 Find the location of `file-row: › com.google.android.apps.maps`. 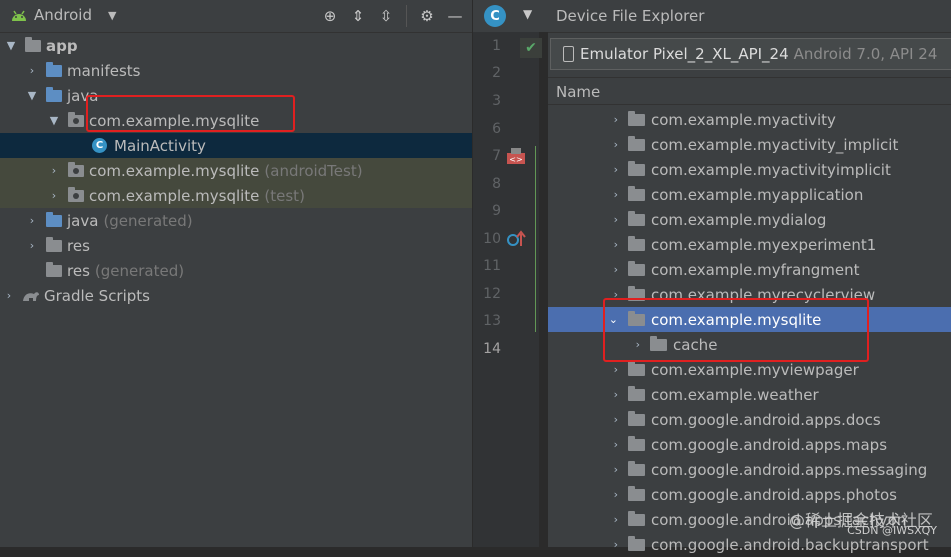

file-row: › com.google.android.apps.maps is located at coordinates (749, 444).